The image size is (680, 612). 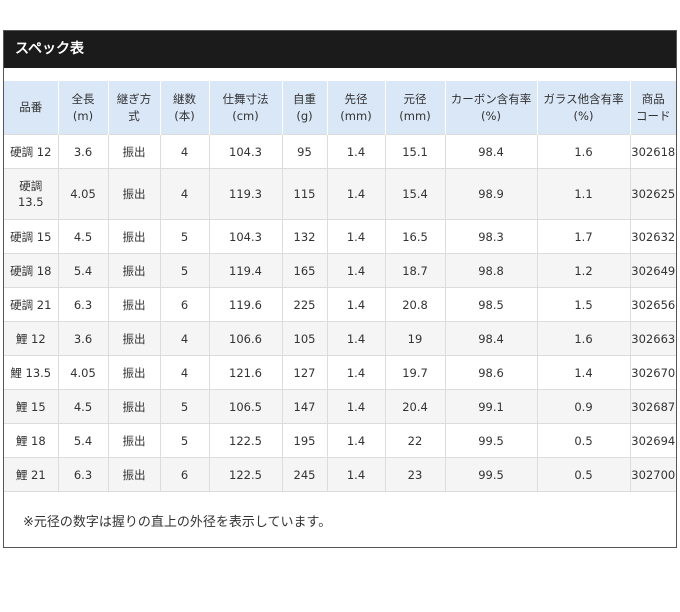 I want to click on header-closed-length: 仕舞寸法 (cm), so click(x=246, y=108).